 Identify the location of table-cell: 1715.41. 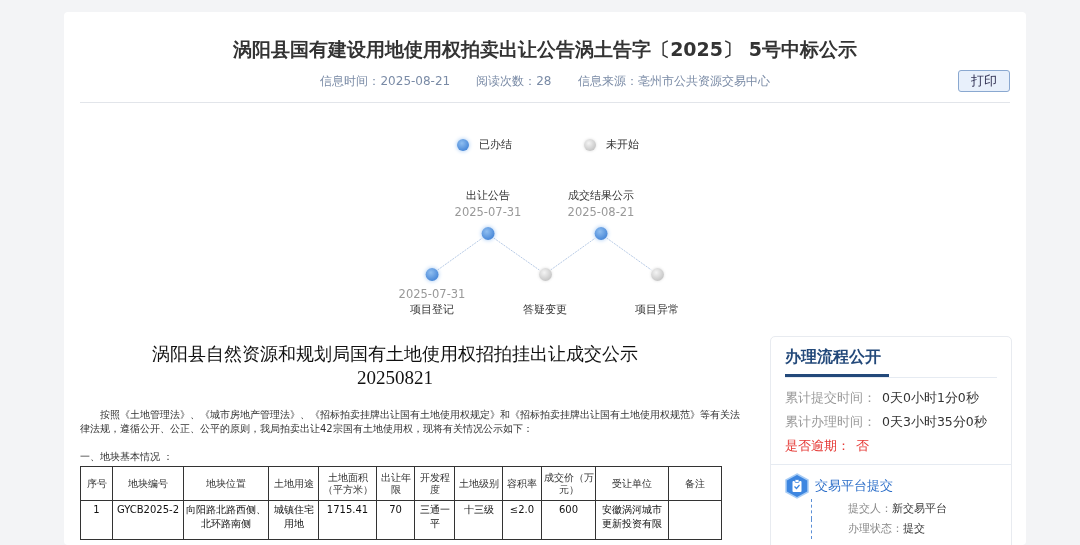
(347, 520).